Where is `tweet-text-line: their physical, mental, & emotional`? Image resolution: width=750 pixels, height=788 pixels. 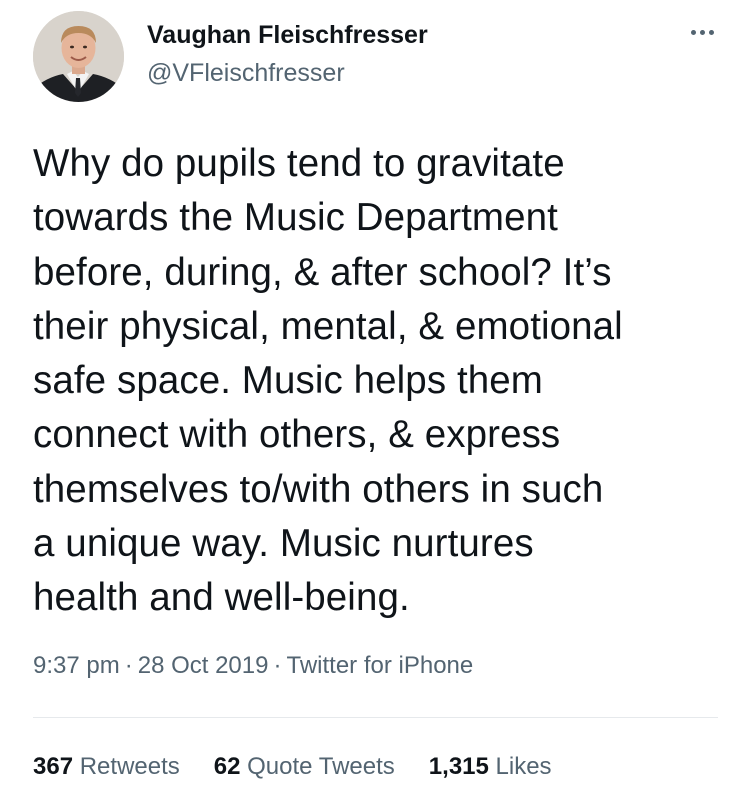
tweet-text-line: their physical, mental, & emotional is located at coordinates (328, 326).